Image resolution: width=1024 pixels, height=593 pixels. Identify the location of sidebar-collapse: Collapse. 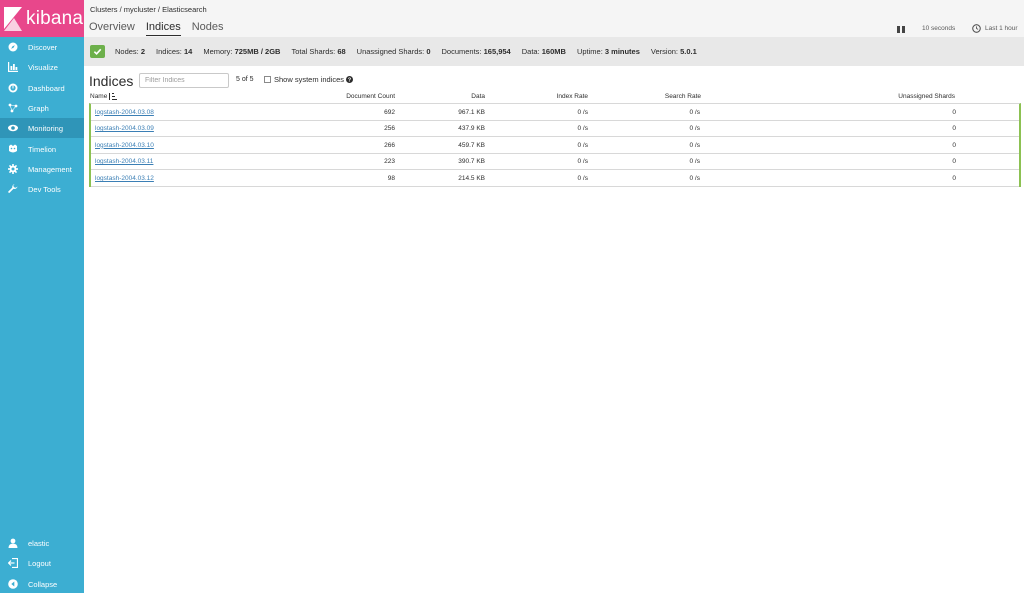
(42, 583).